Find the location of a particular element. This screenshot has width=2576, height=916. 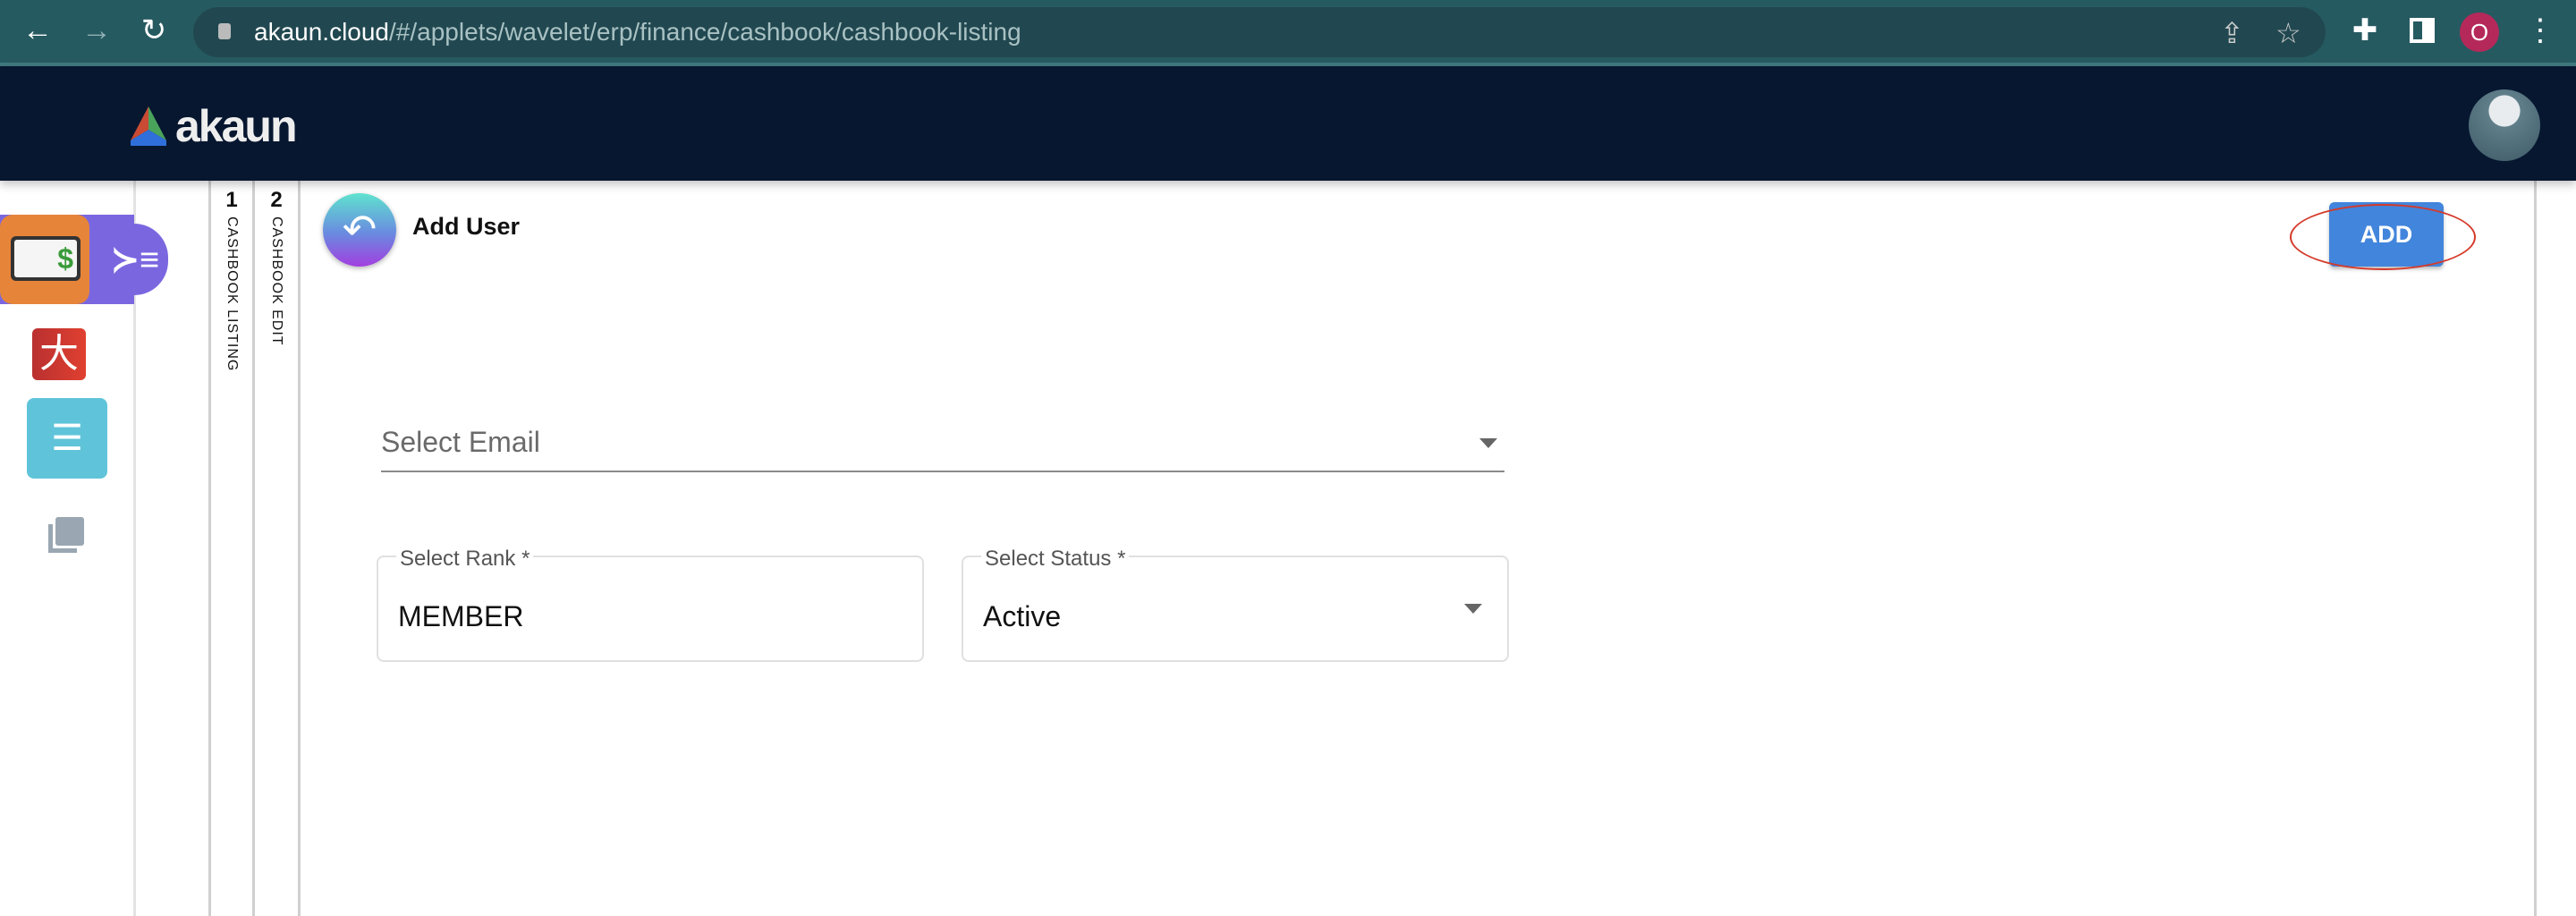

more-menu-icon: ⋮ is located at coordinates (2540, 30).